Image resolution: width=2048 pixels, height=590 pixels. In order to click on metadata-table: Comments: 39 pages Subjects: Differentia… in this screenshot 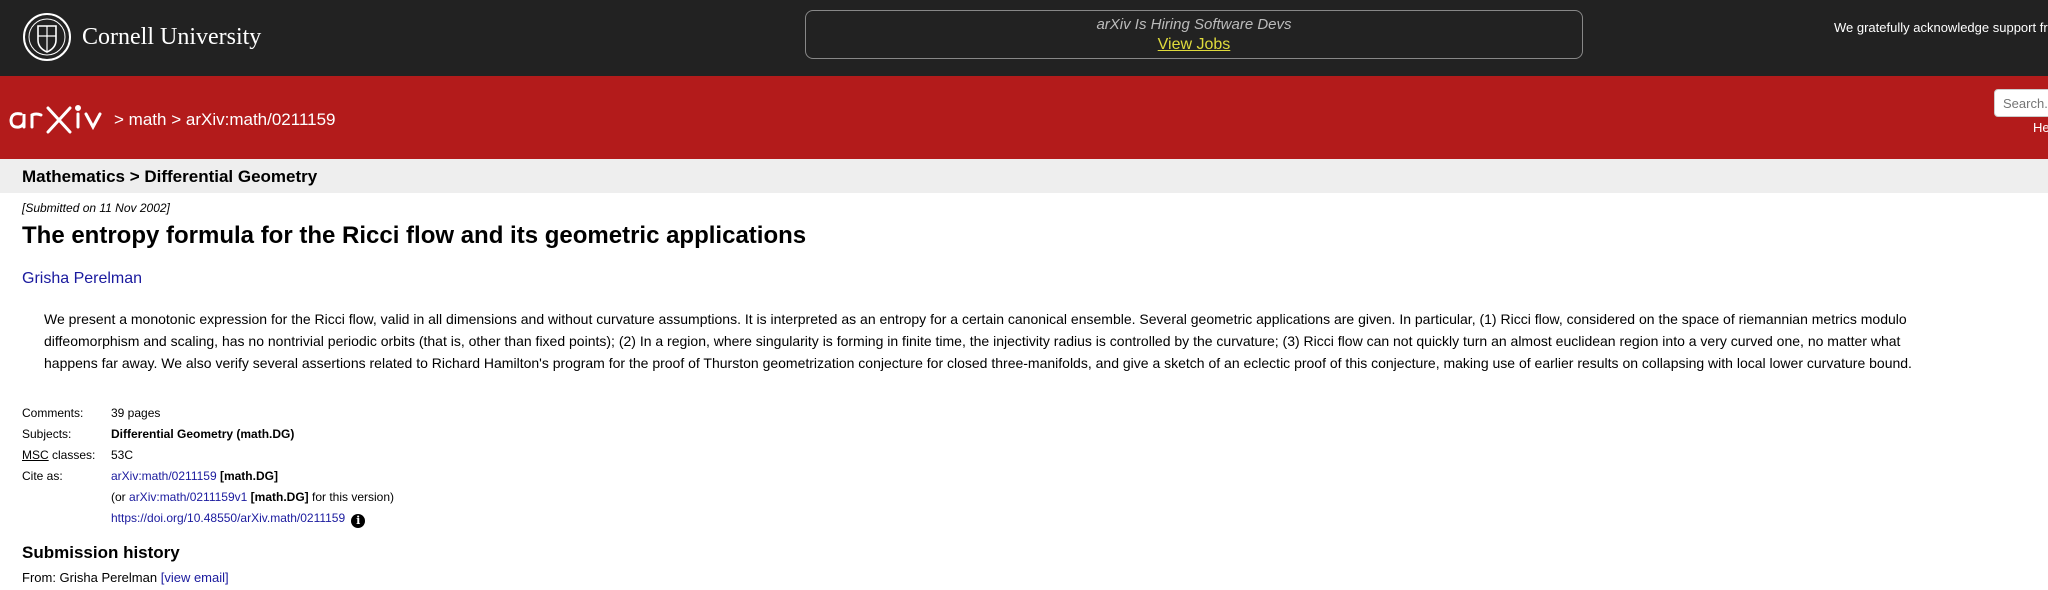, I will do `click(208, 466)`.